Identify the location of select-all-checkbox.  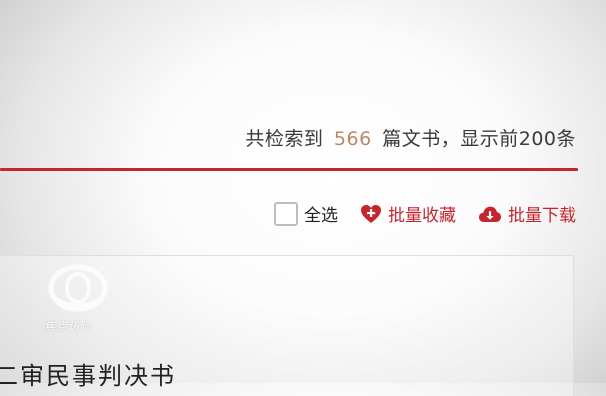
(286, 213).